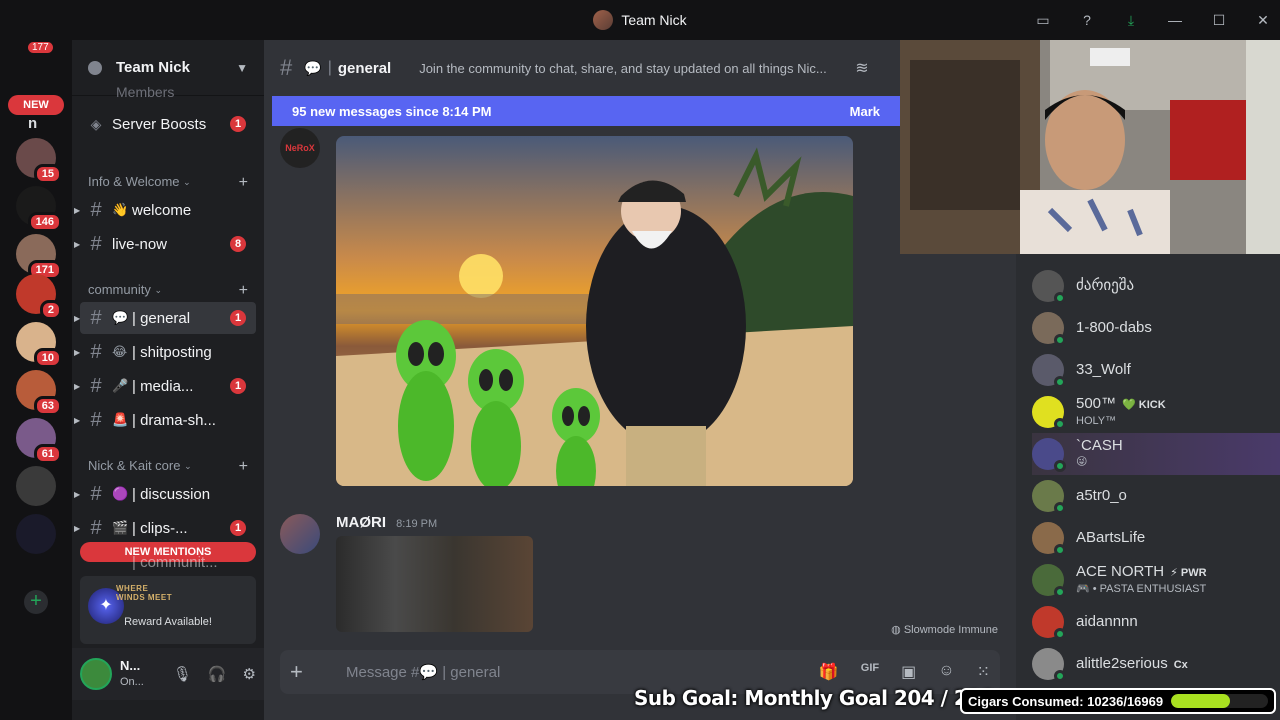 The height and width of the screenshot is (720, 1280). I want to click on server-icon: 63, so click(39, 393).